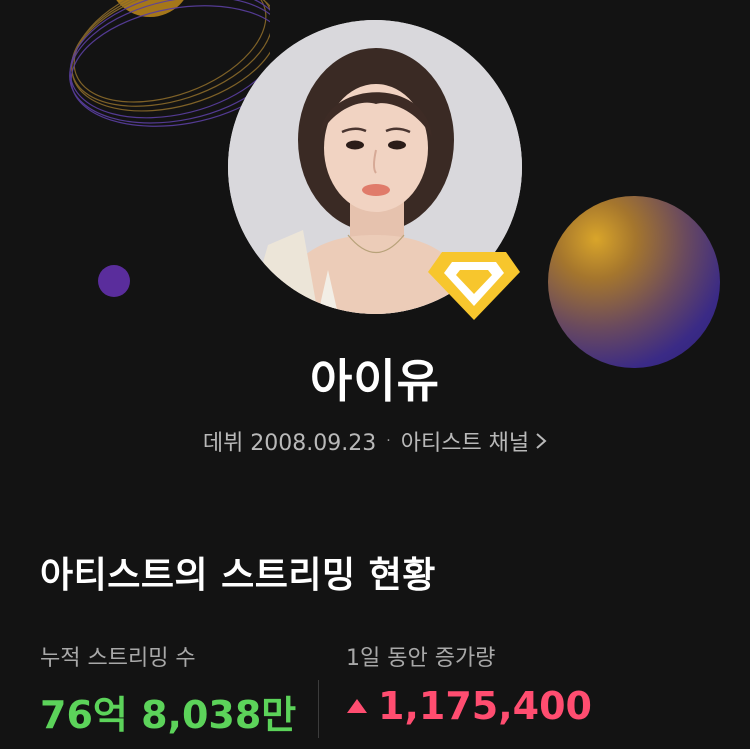 The image size is (750, 749). Describe the element at coordinates (318, 709) in the screenshot. I see `stats-divider` at that location.